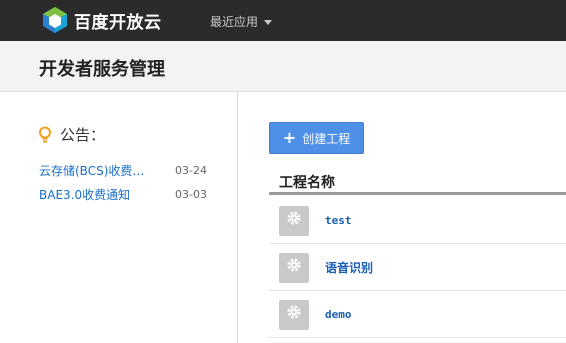 The width and height of the screenshot is (566, 343). Describe the element at coordinates (283, 66) in the screenshot. I see `page-header: 开发者服务管理` at that location.